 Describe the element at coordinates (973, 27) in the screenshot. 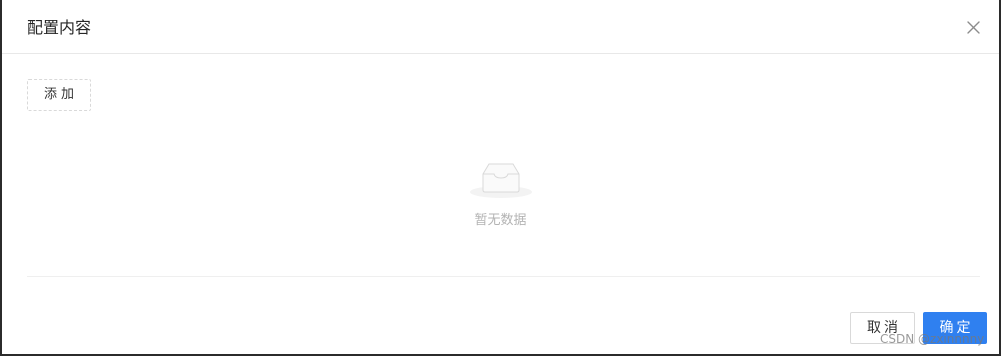

I see `close-icon` at that location.